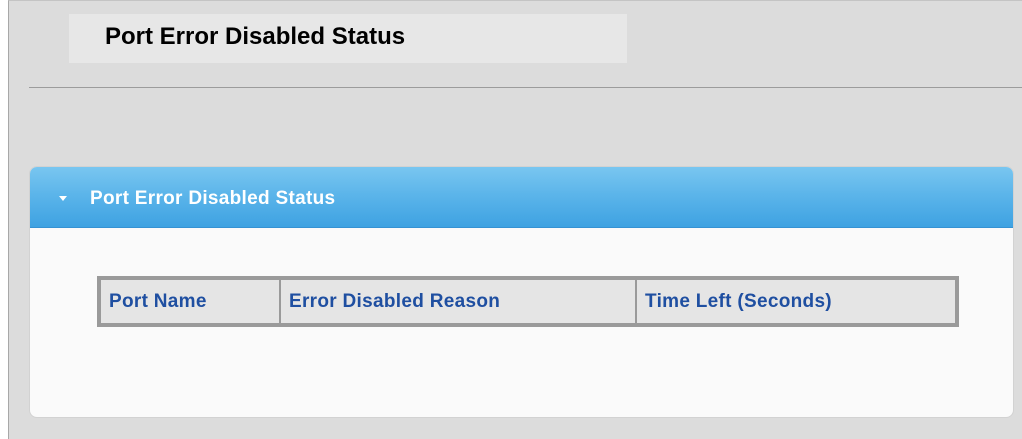 This screenshot has width=1022, height=439. What do you see at coordinates (255, 36) in the screenshot?
I see `page-title: Port Error Disabled Status` at bounding box center [255, 36].